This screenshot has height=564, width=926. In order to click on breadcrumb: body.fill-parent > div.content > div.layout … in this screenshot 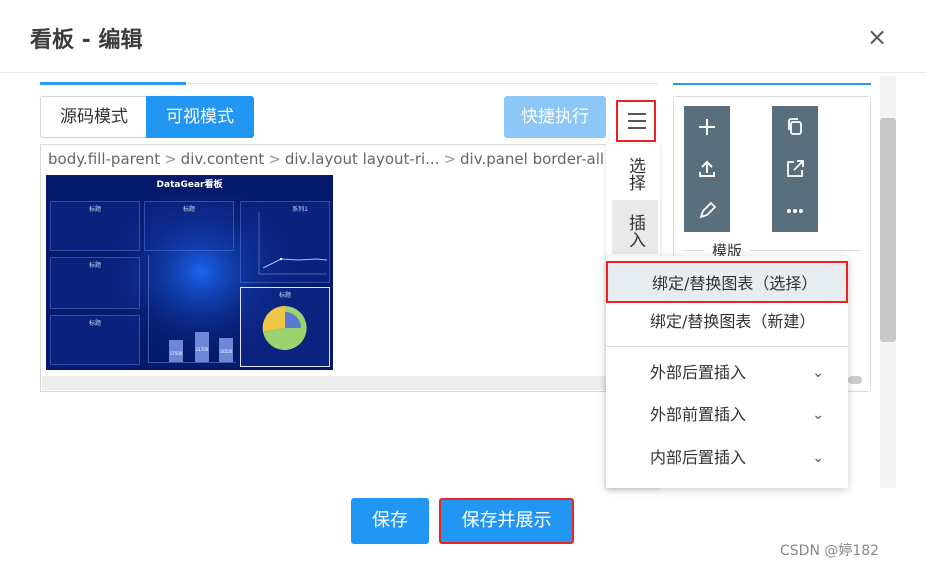, I will do `click(326, 159)`.